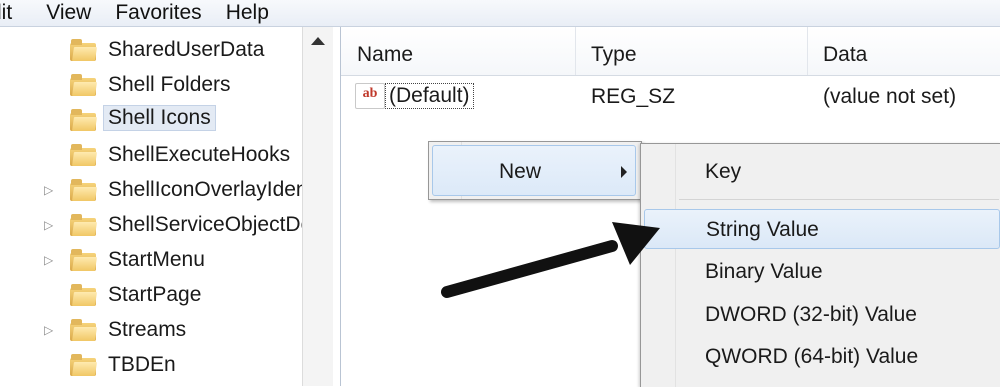  What do you see at coordinates (500, 13) in the screenshot?
I see `menu-bar: dit View Favorites Help` at bounding box center [500, 13].